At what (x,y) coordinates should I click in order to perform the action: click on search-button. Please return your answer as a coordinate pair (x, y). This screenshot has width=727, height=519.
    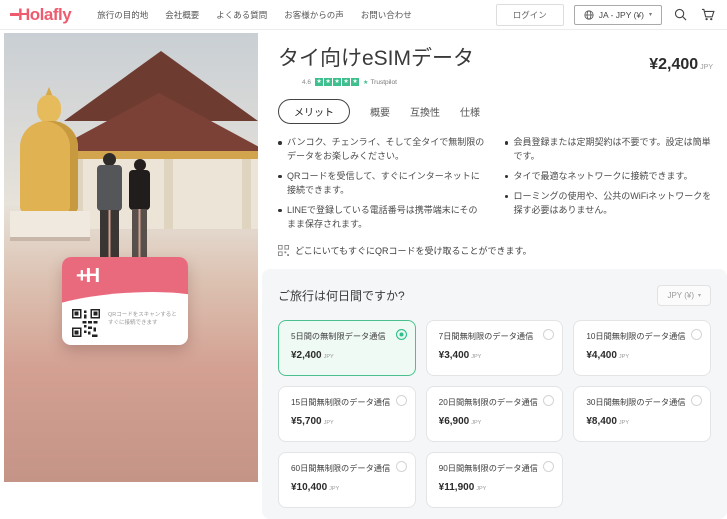
    Looking at the image, I should click on (680, 14).